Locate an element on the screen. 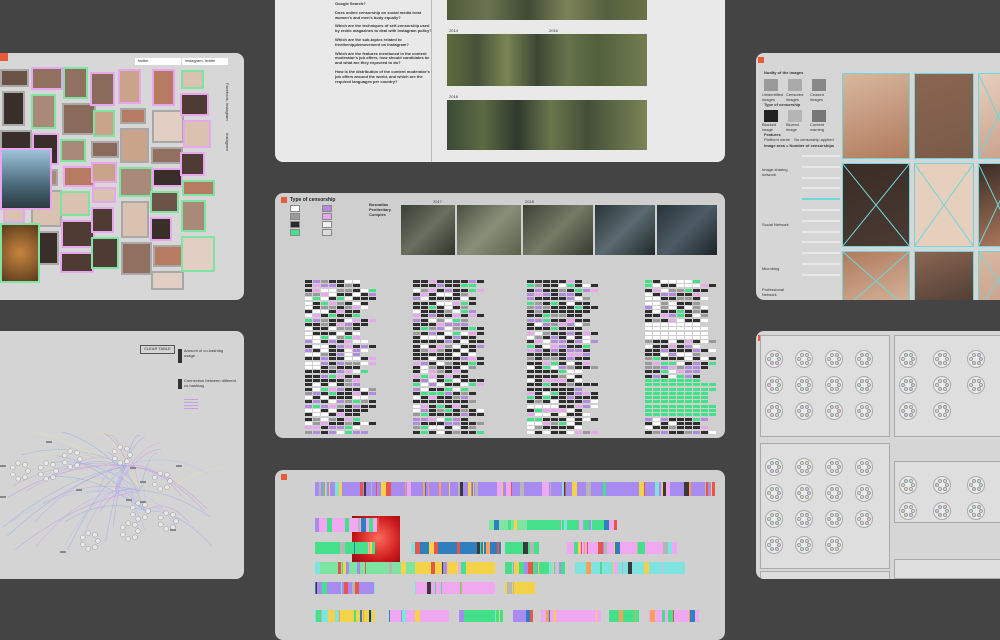  filter-thumb-b is located at coordinates (795, 85).